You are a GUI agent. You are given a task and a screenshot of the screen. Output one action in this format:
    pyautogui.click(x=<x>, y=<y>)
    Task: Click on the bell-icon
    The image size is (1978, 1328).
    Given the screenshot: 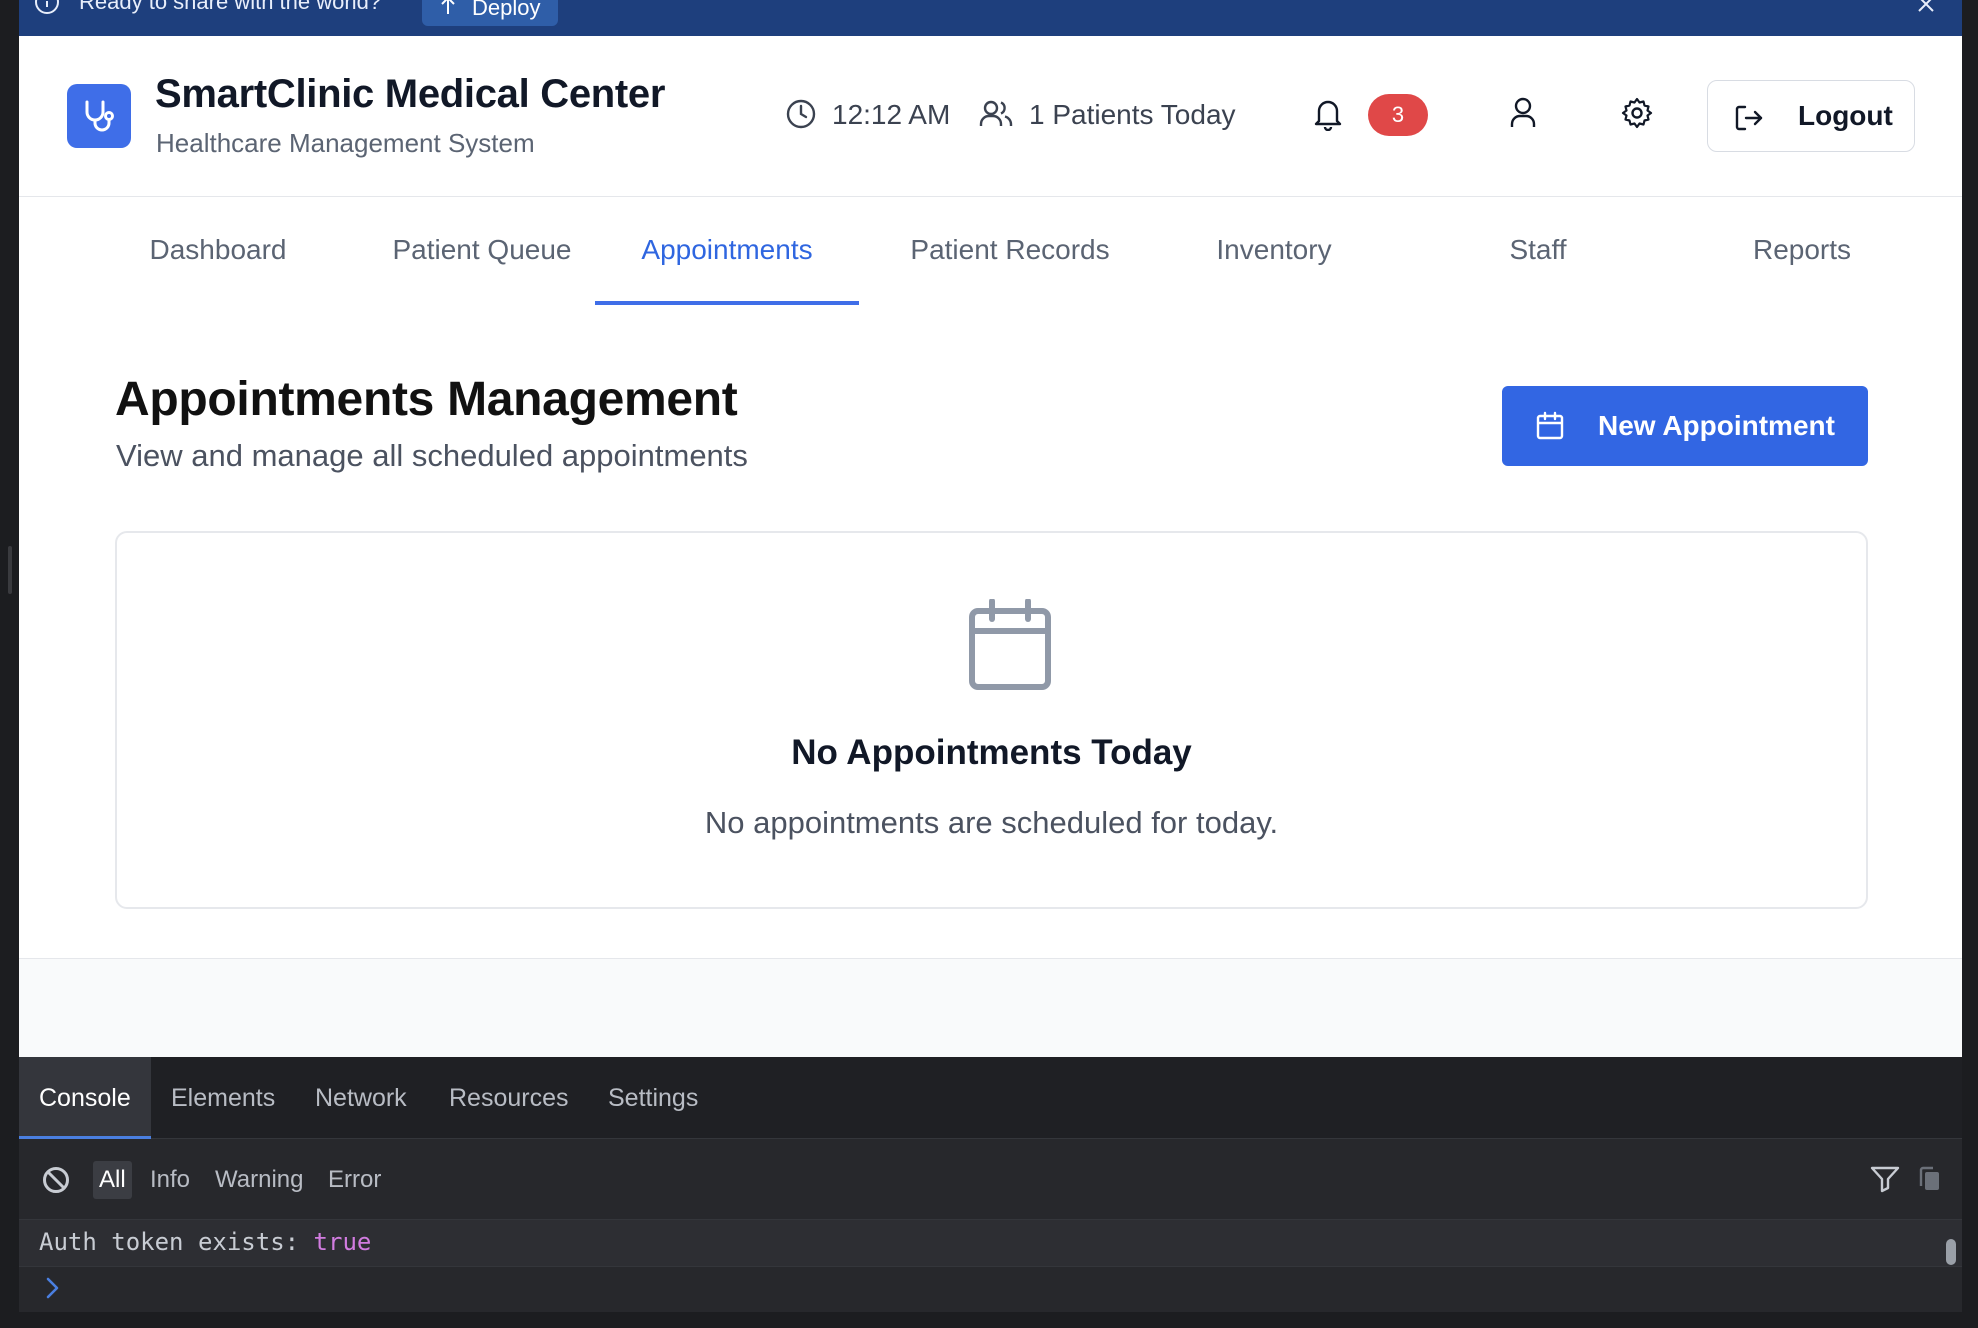 What is the action you would take?
    pyautogui.click(x=1328, y=114)
    